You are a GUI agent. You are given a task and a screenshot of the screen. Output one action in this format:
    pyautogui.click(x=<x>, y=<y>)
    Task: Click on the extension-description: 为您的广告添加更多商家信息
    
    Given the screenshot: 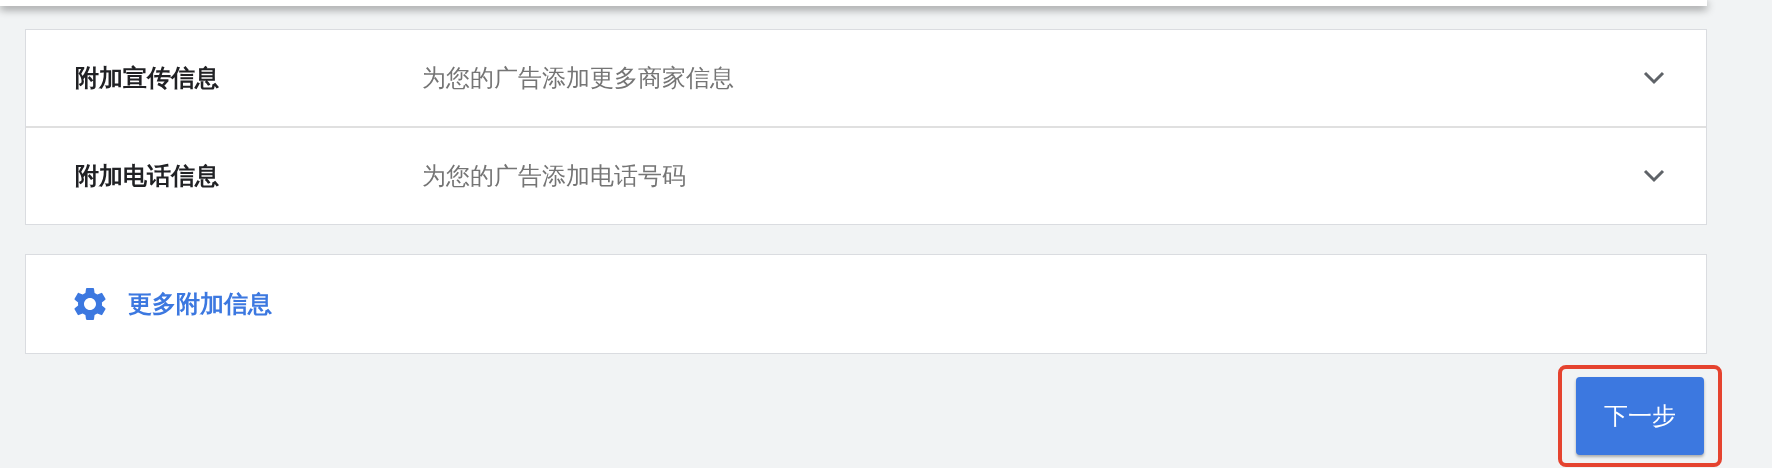 What is the action you would take?
    pyautogui.click(x=578, y=78)
    